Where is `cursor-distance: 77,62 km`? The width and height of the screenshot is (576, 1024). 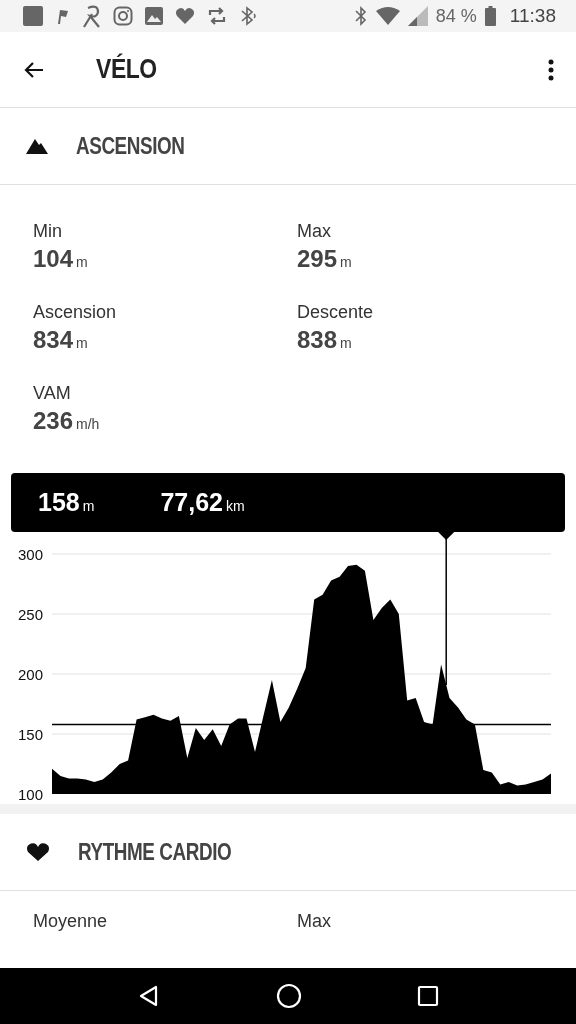
cursor-distance: 77,62 km is located at coordinates (202, 502).